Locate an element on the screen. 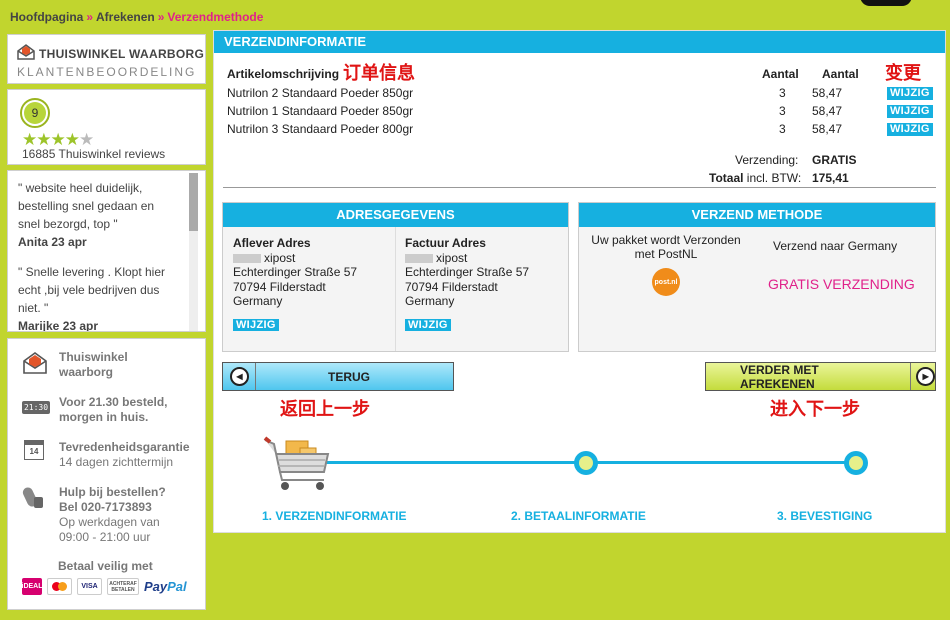  invoice-name: xipost is located at coordinates (452, 257).